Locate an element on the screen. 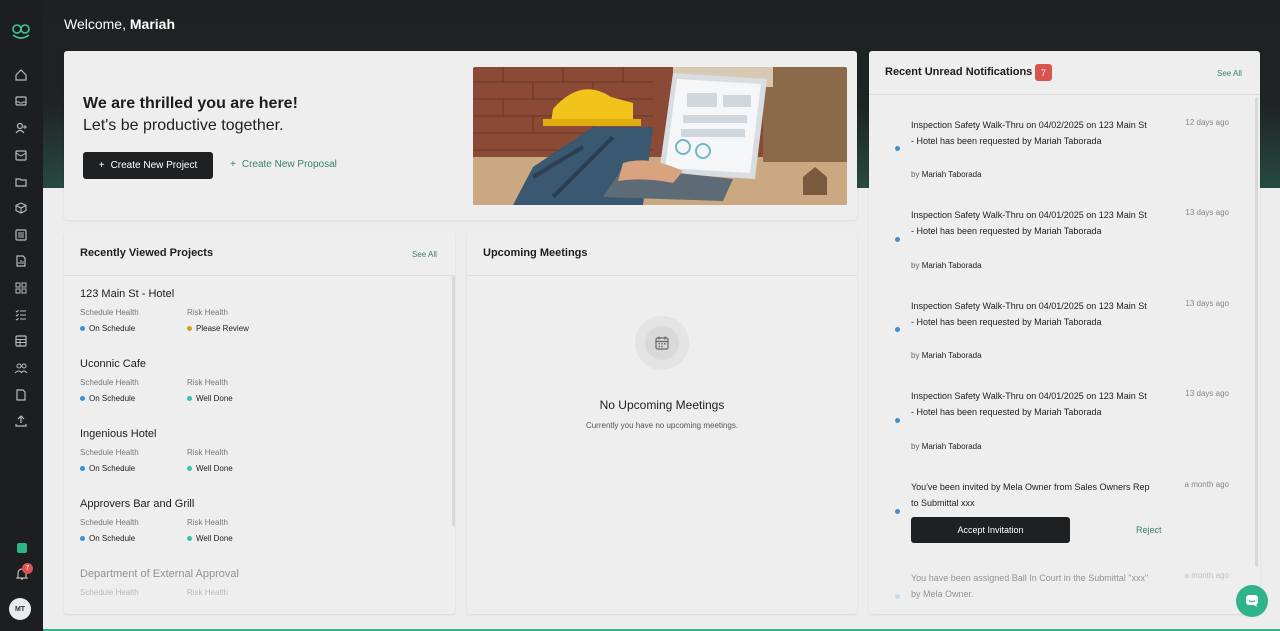  list-box-icon is located at coordinates (21, 235).